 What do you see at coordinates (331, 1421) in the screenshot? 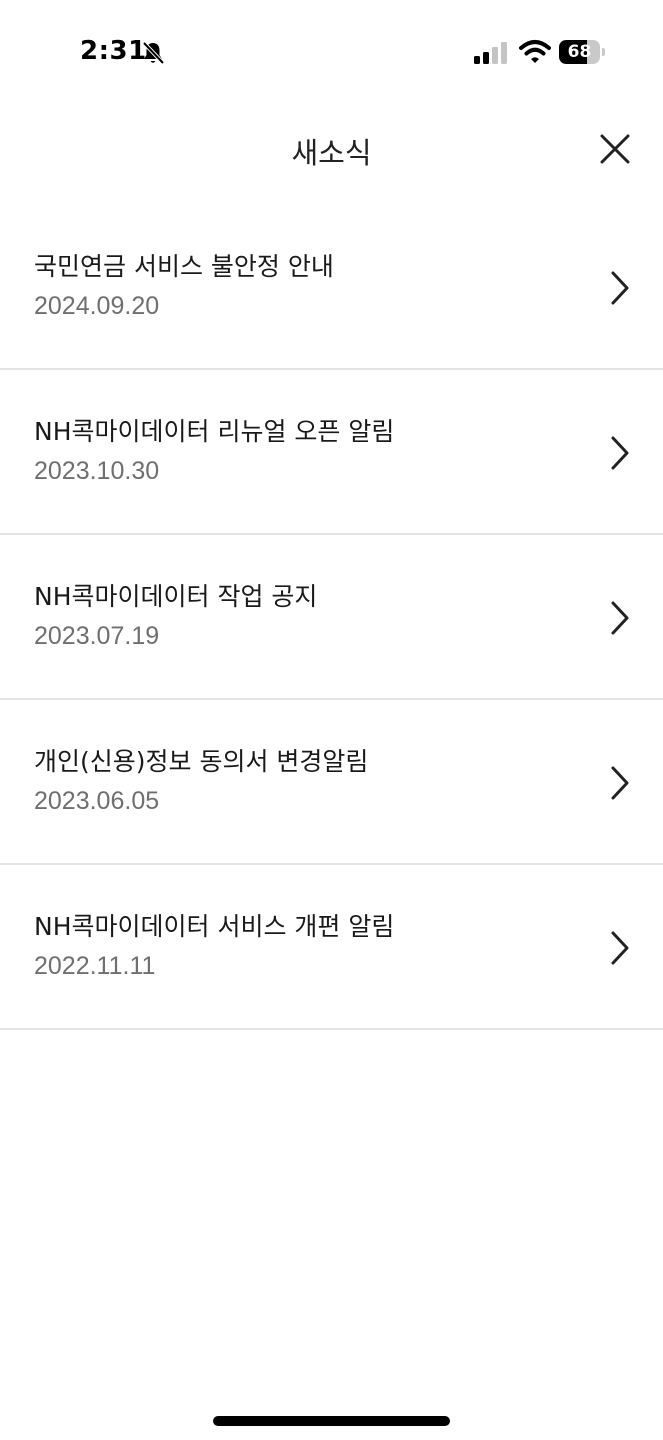
I see `home-indicator` at bounding box center [331, 1421].